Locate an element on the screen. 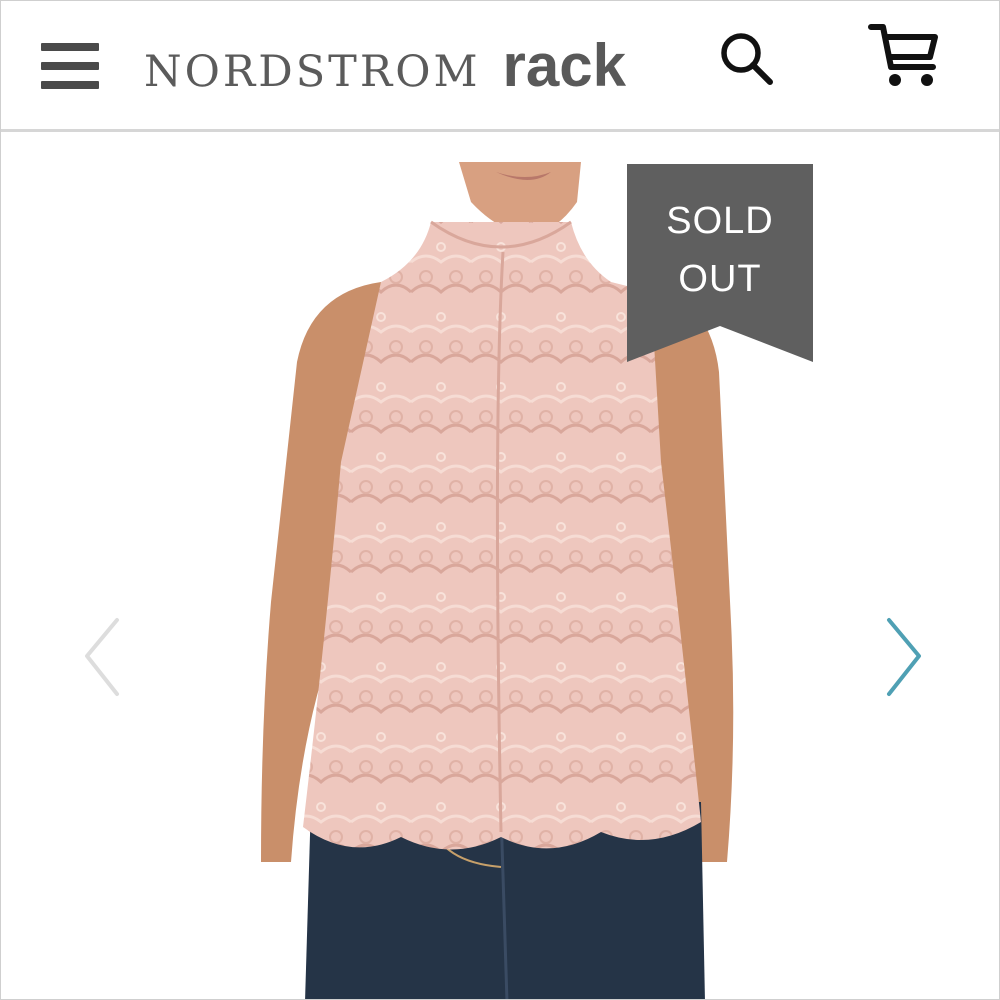  sold-out-badge: SOLD OUT is located at coordinates (720, 263).